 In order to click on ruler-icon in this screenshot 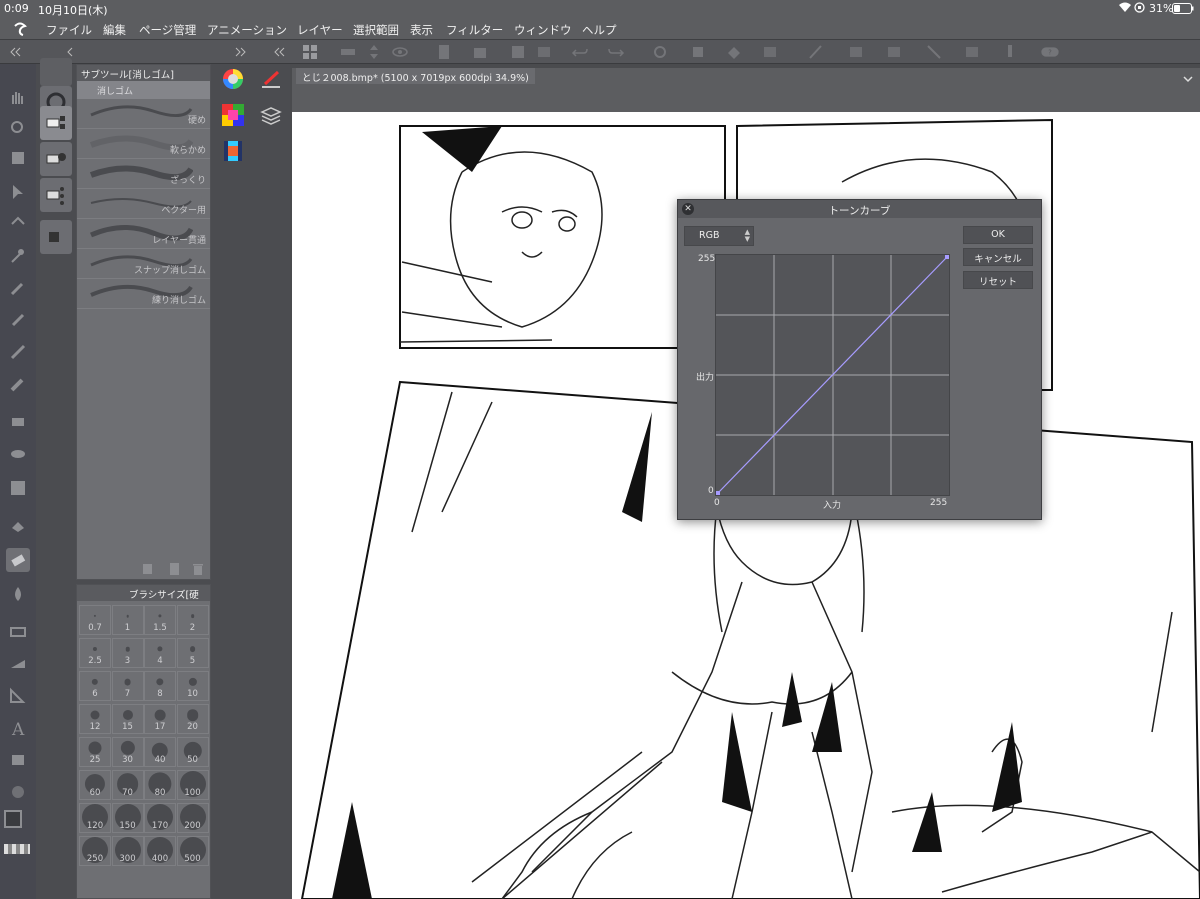, I will do `click(934, 52)`.